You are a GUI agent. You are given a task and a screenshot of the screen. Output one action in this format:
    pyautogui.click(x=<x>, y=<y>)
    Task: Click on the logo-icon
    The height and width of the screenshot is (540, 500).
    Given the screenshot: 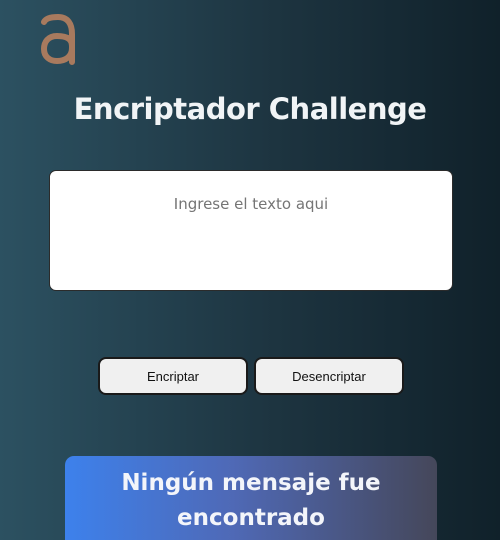 What is the action you would take?
    pyautogui.click(x=58, y=39)
    